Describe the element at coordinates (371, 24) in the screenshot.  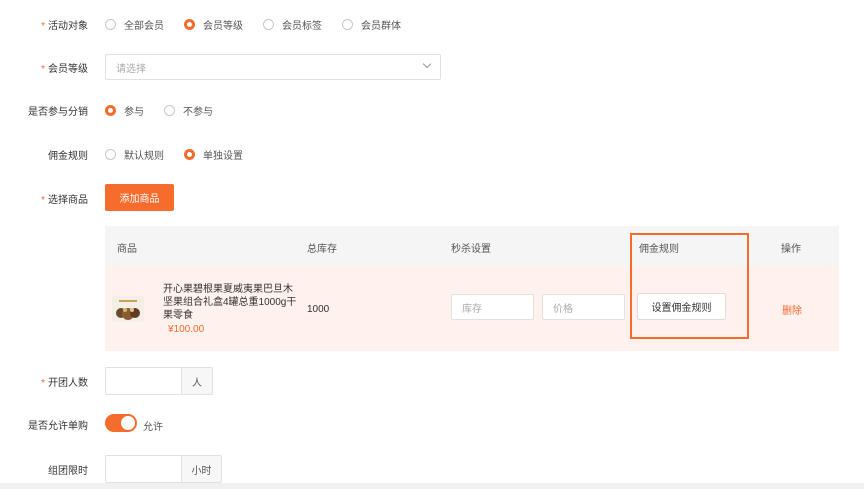
I see `radio-member-group: 会员群体` at that location.